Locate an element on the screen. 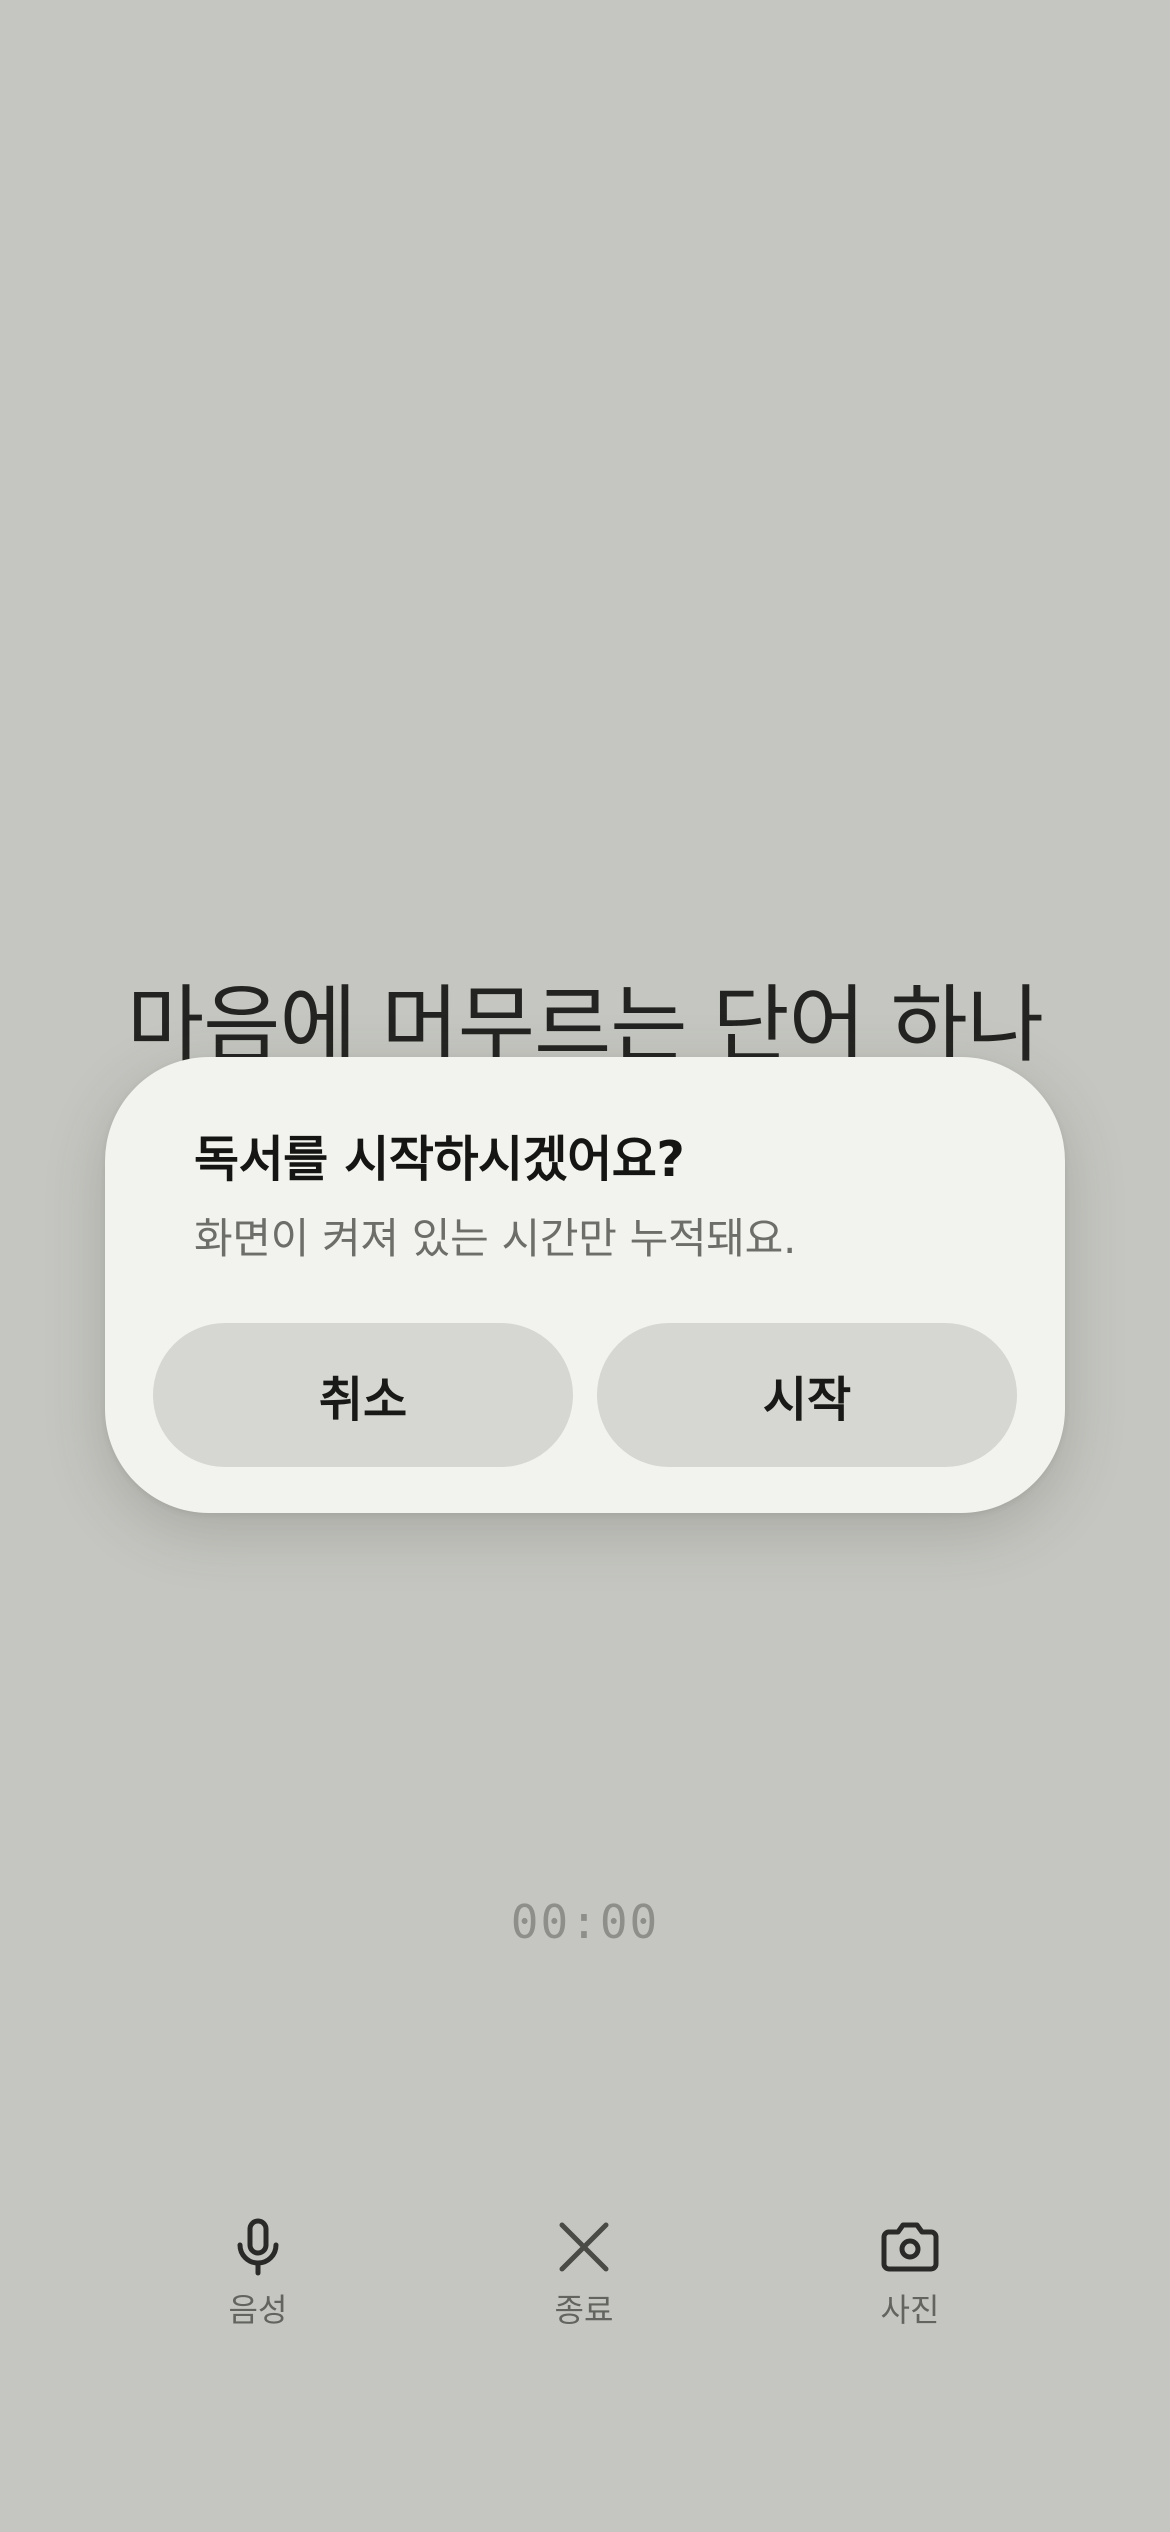 The height and width of the screenshot is (2532, 1170). bottom-toolbar: 음성 종료 사진 is located at coordinates (585, 2280).